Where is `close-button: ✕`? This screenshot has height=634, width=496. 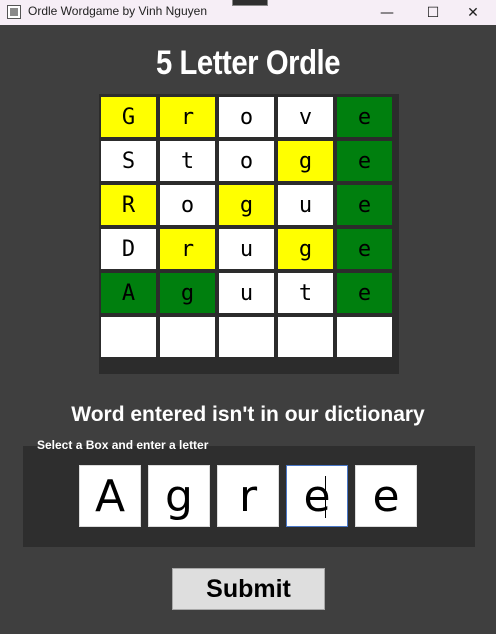 close-button: ✕ is located at coordinates (473, 12).